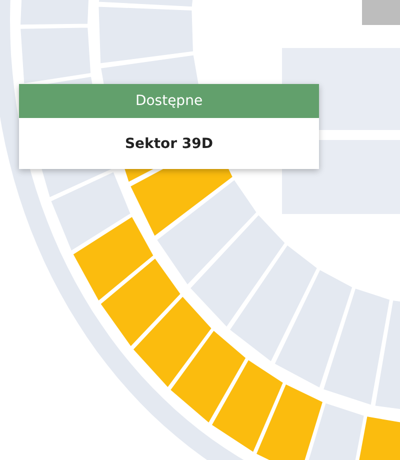 This screenshot has width=400, height=460. I want to click on status-label: Dostępne, so click(169, 101).